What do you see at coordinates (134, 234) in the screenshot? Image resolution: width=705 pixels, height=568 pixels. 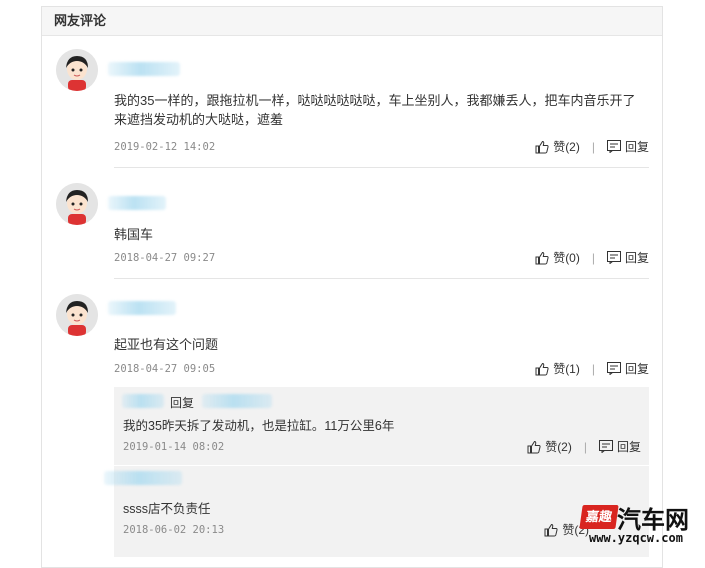 I see `comment-text: 韩国车` at bounding box center [134, 234].